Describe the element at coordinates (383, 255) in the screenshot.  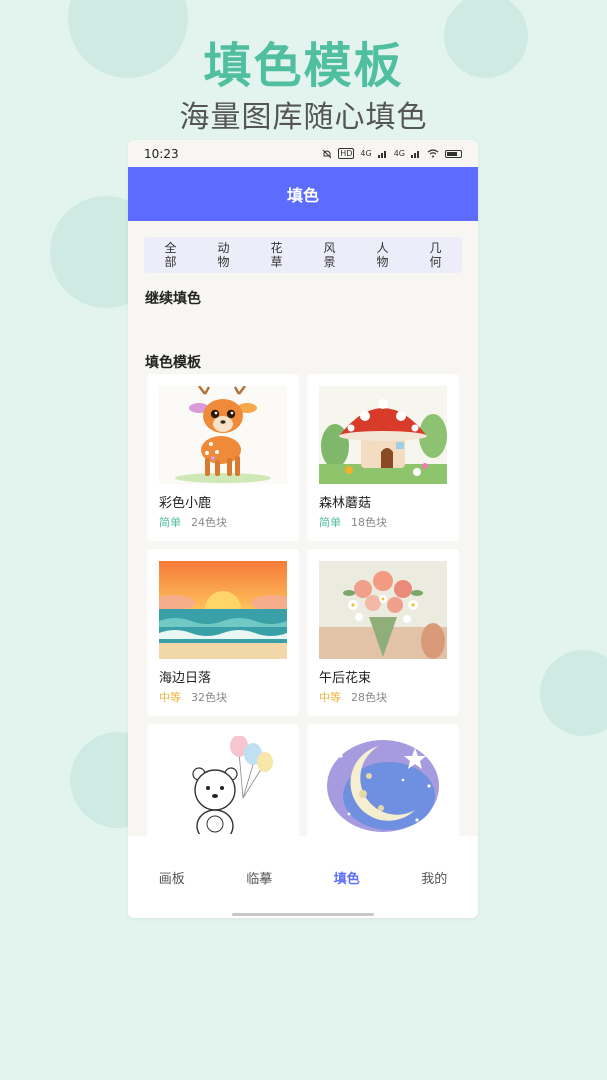
I see `category-people: 人物` at that location.